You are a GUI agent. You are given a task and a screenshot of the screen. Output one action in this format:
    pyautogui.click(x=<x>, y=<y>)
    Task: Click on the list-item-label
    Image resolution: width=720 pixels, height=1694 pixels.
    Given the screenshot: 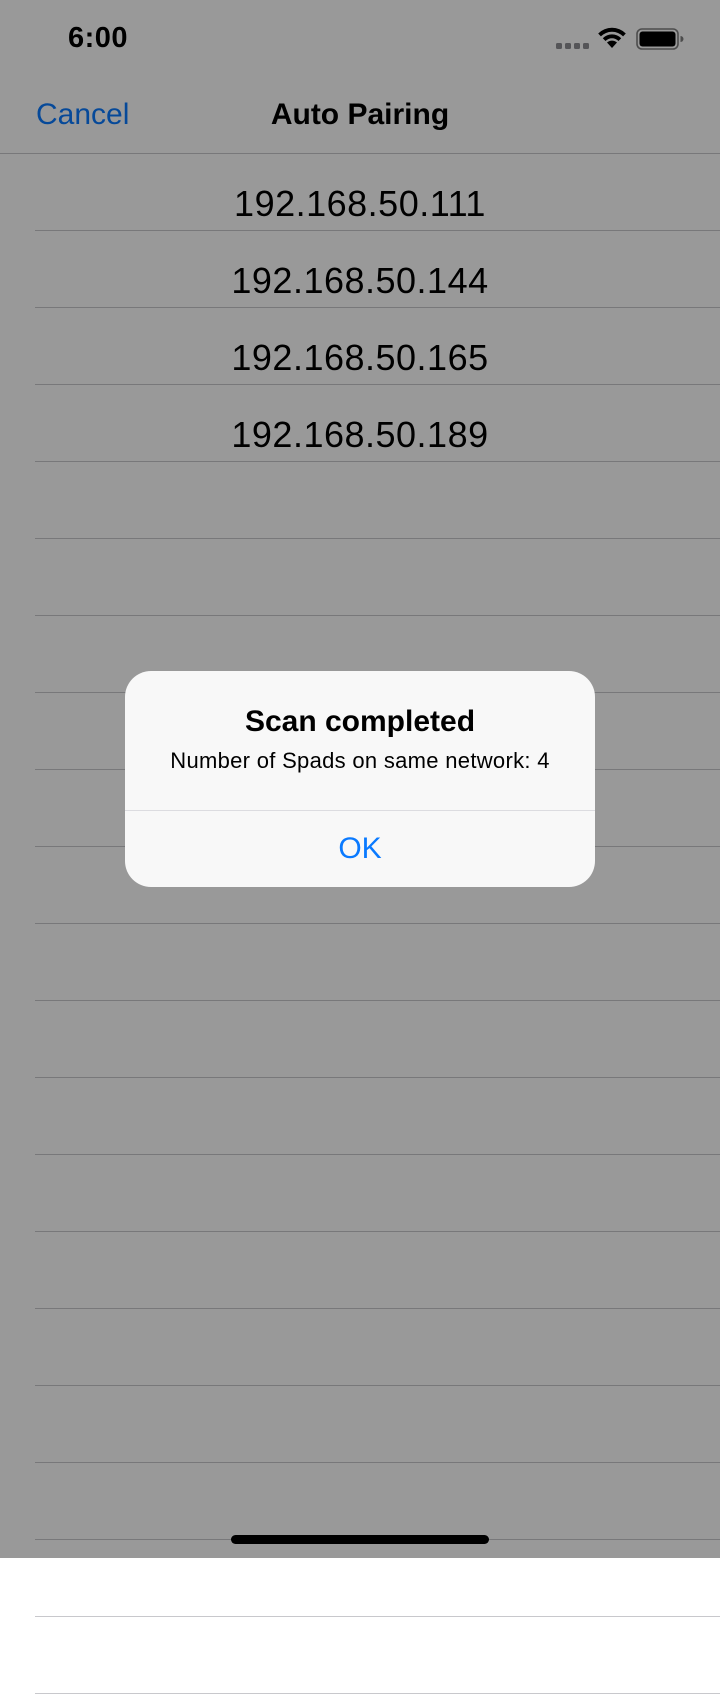 What is the action you would take?
    pyautogui.click(x=360, y=1655)
    